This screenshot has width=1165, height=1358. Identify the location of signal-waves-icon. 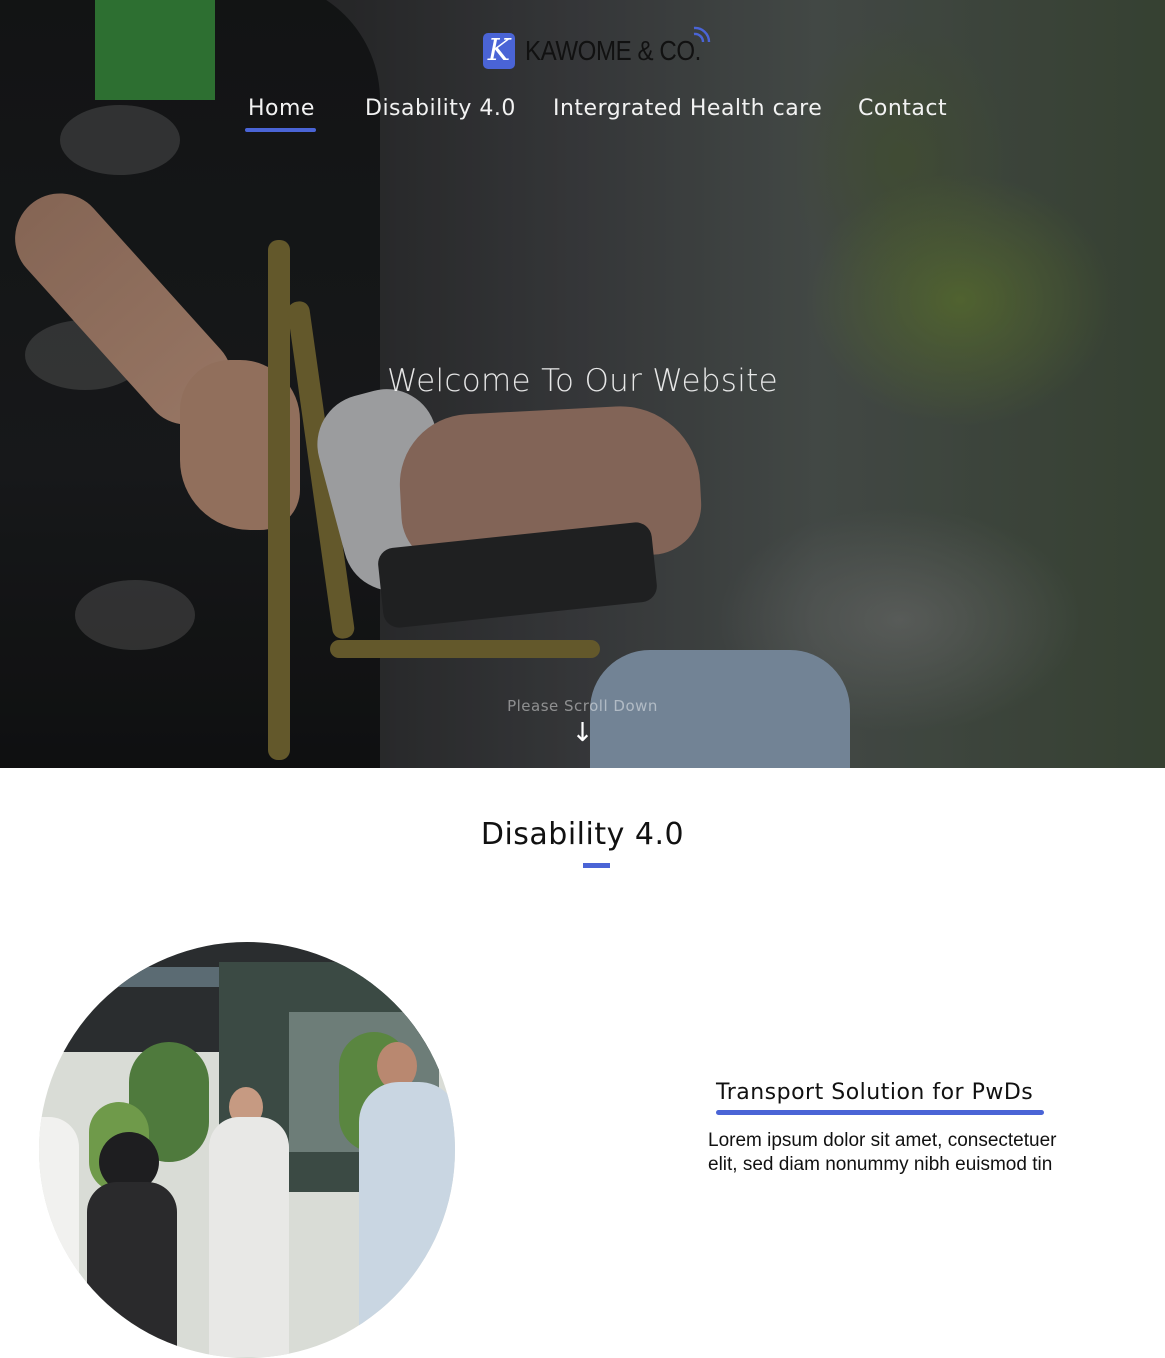
(702, 34).